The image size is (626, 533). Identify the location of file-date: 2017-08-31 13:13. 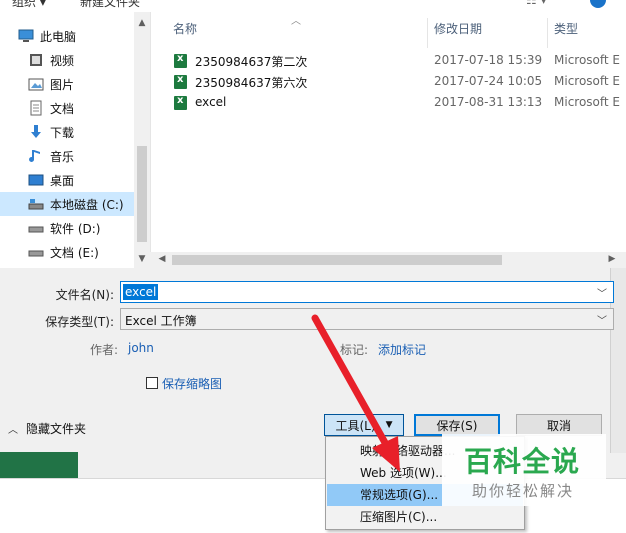
(488, 102).